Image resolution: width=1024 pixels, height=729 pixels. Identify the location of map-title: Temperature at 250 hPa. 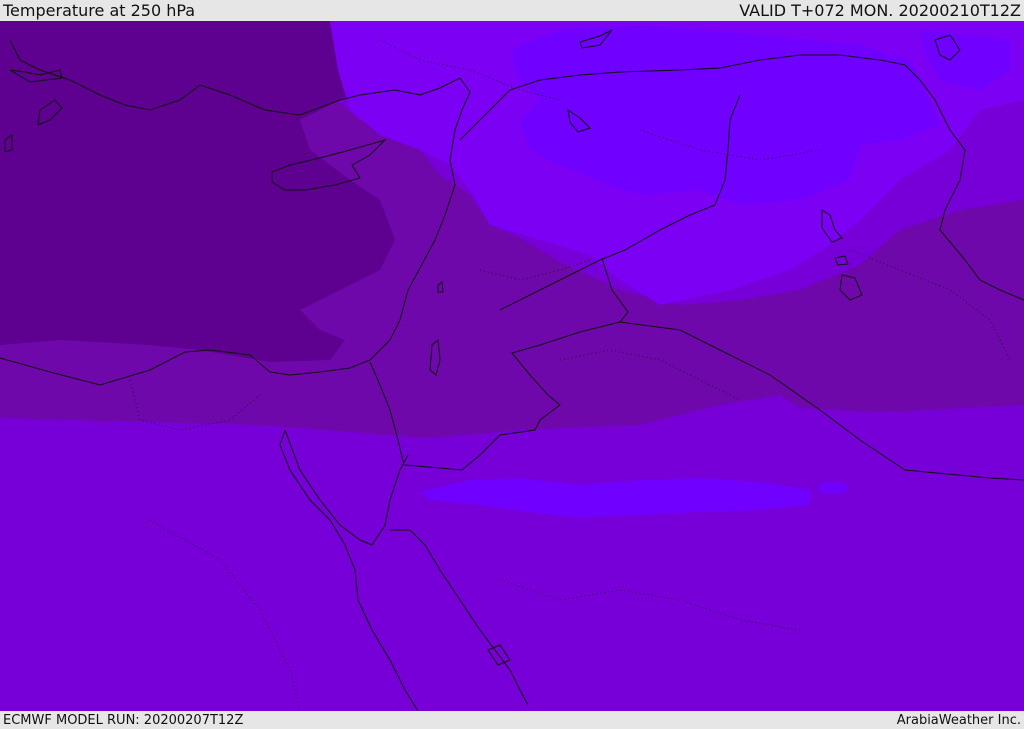
(99, 10).